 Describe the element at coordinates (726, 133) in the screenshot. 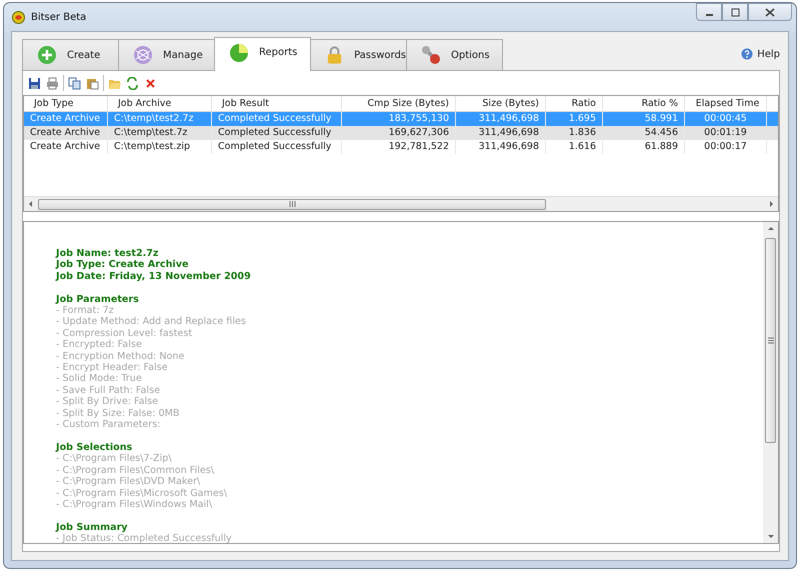

I see `table-cell: 00:01:19` at that location.